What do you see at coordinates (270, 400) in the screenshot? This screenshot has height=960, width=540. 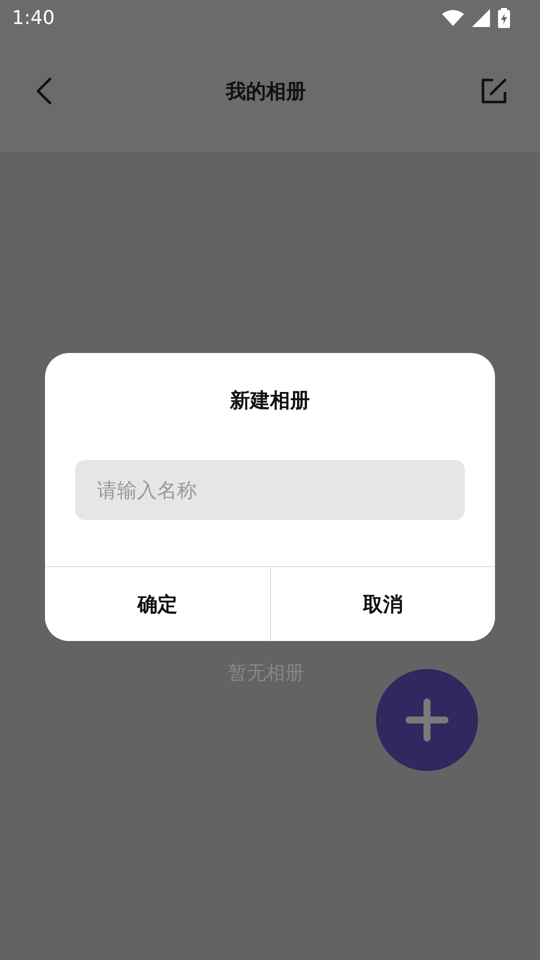 I see `dialog-title: 新建相册` at bounding box center [270, 400].